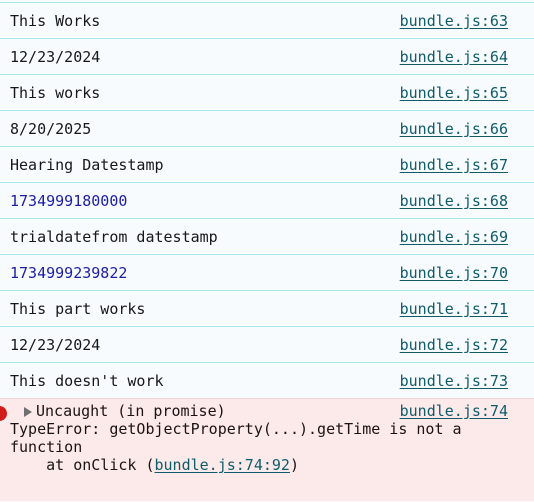 The width and height of the screenshot is (534, 502). I want to click on console-log-message: 1734999180000, so click(69, 200).